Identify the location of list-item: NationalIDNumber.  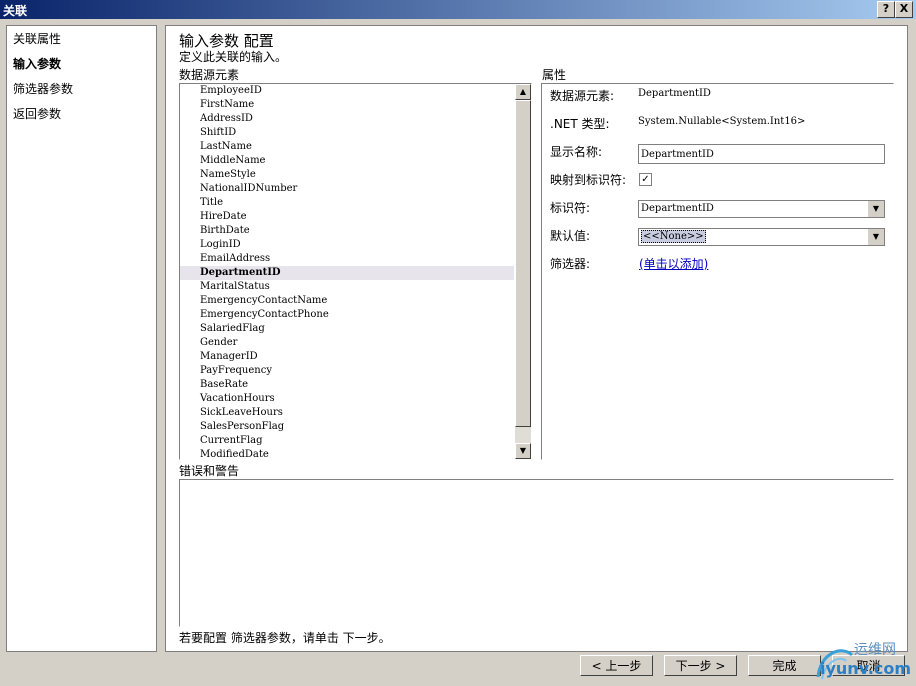
(347, 189).